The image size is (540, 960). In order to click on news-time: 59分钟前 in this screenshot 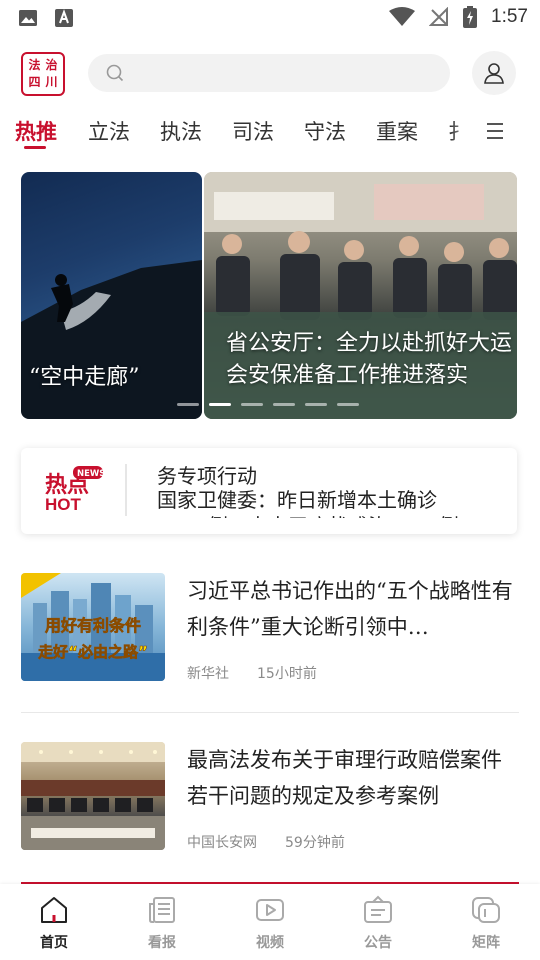, I will do `click(315, 843)`.